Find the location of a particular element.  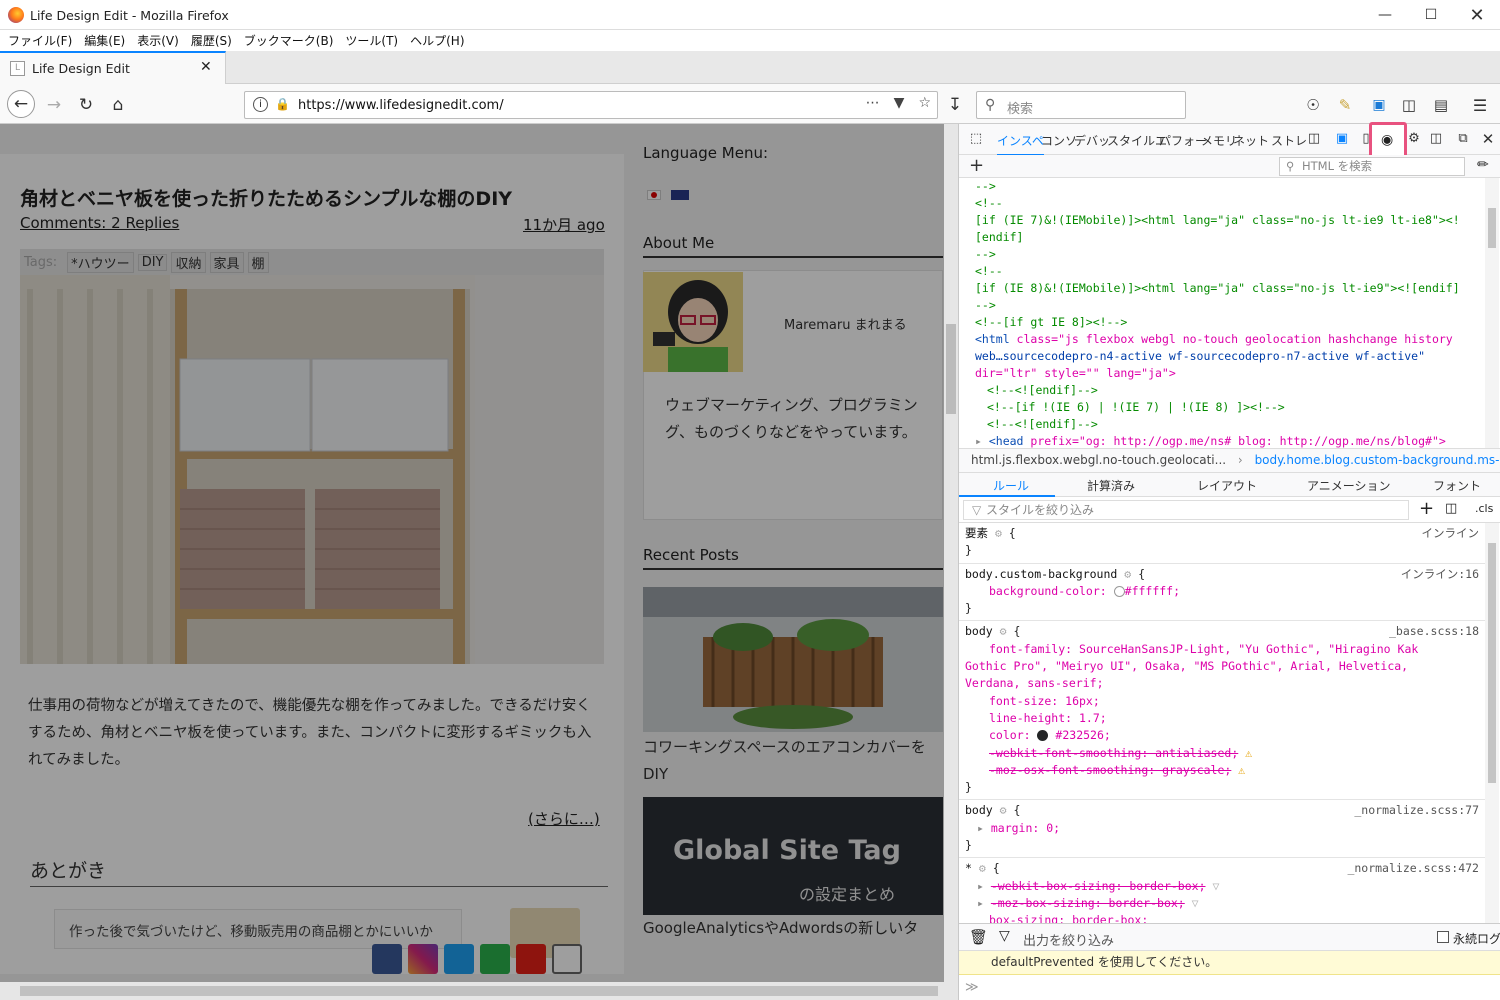

tag-furniture: 家具 is located at coordinates (226, 262).